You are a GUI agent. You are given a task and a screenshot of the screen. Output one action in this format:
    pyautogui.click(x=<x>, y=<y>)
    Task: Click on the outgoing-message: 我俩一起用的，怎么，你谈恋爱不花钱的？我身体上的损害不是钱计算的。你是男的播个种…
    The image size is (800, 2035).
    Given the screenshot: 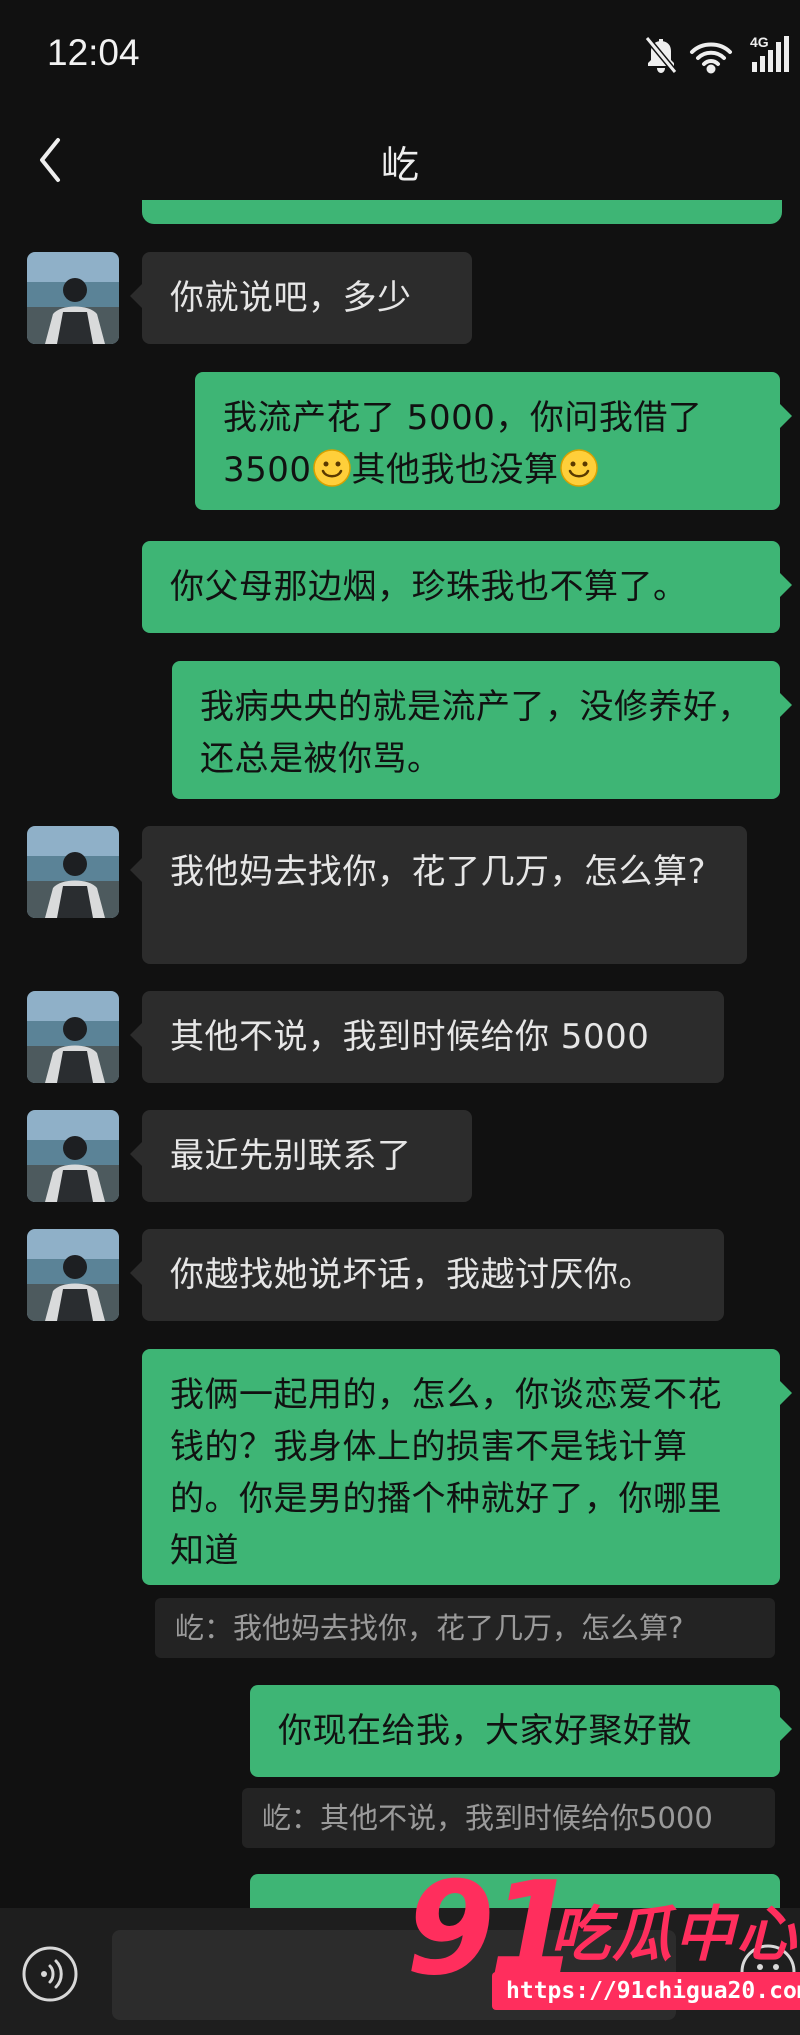 What is the action you would take?
    pyautogui.click(x=467, y=1467)
    